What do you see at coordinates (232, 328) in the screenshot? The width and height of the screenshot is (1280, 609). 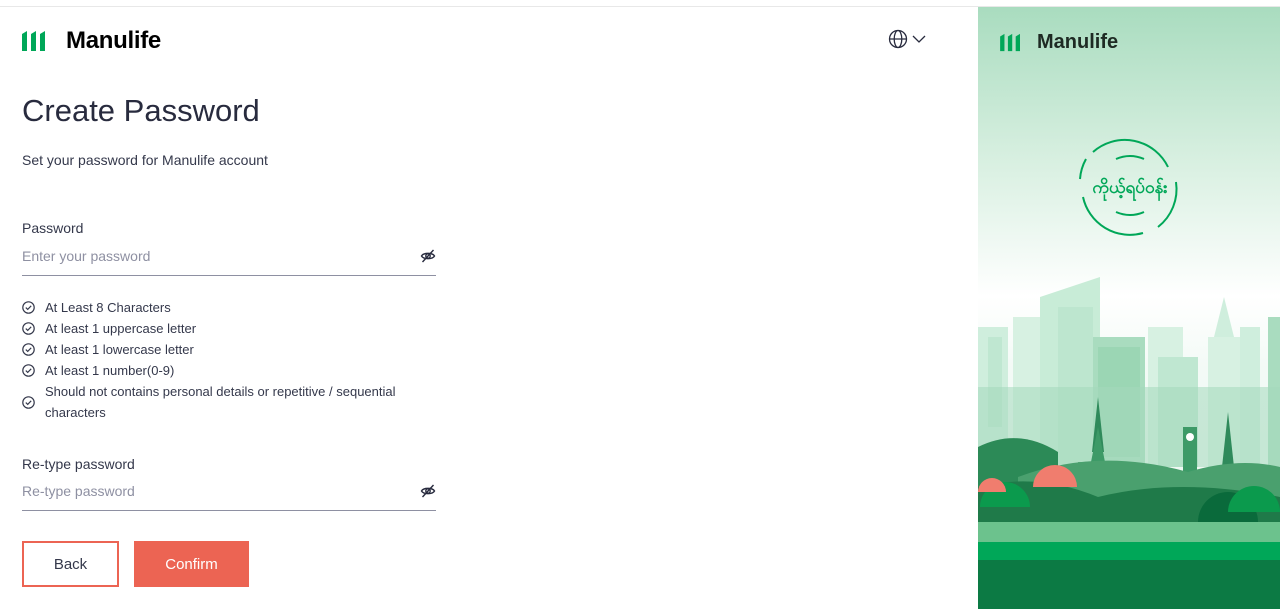 I see `rule-item: At least 1 uppercase letter` at bounding box center [232, 328].